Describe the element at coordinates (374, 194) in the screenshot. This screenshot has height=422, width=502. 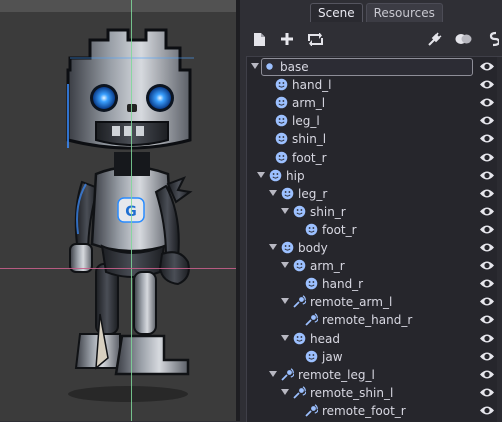
I see `tree-row: leg_r` at that location.